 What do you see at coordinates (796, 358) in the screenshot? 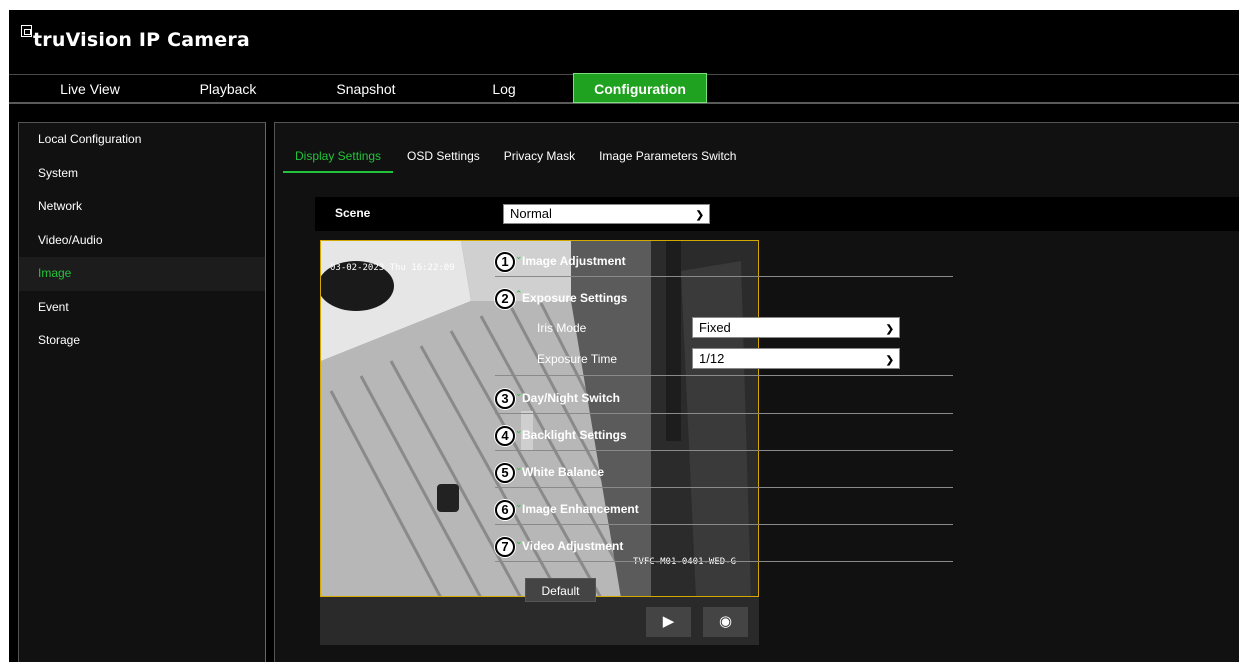
I see `exposure-time-select: 1/12 ❯` at bounding box center [796, 358].